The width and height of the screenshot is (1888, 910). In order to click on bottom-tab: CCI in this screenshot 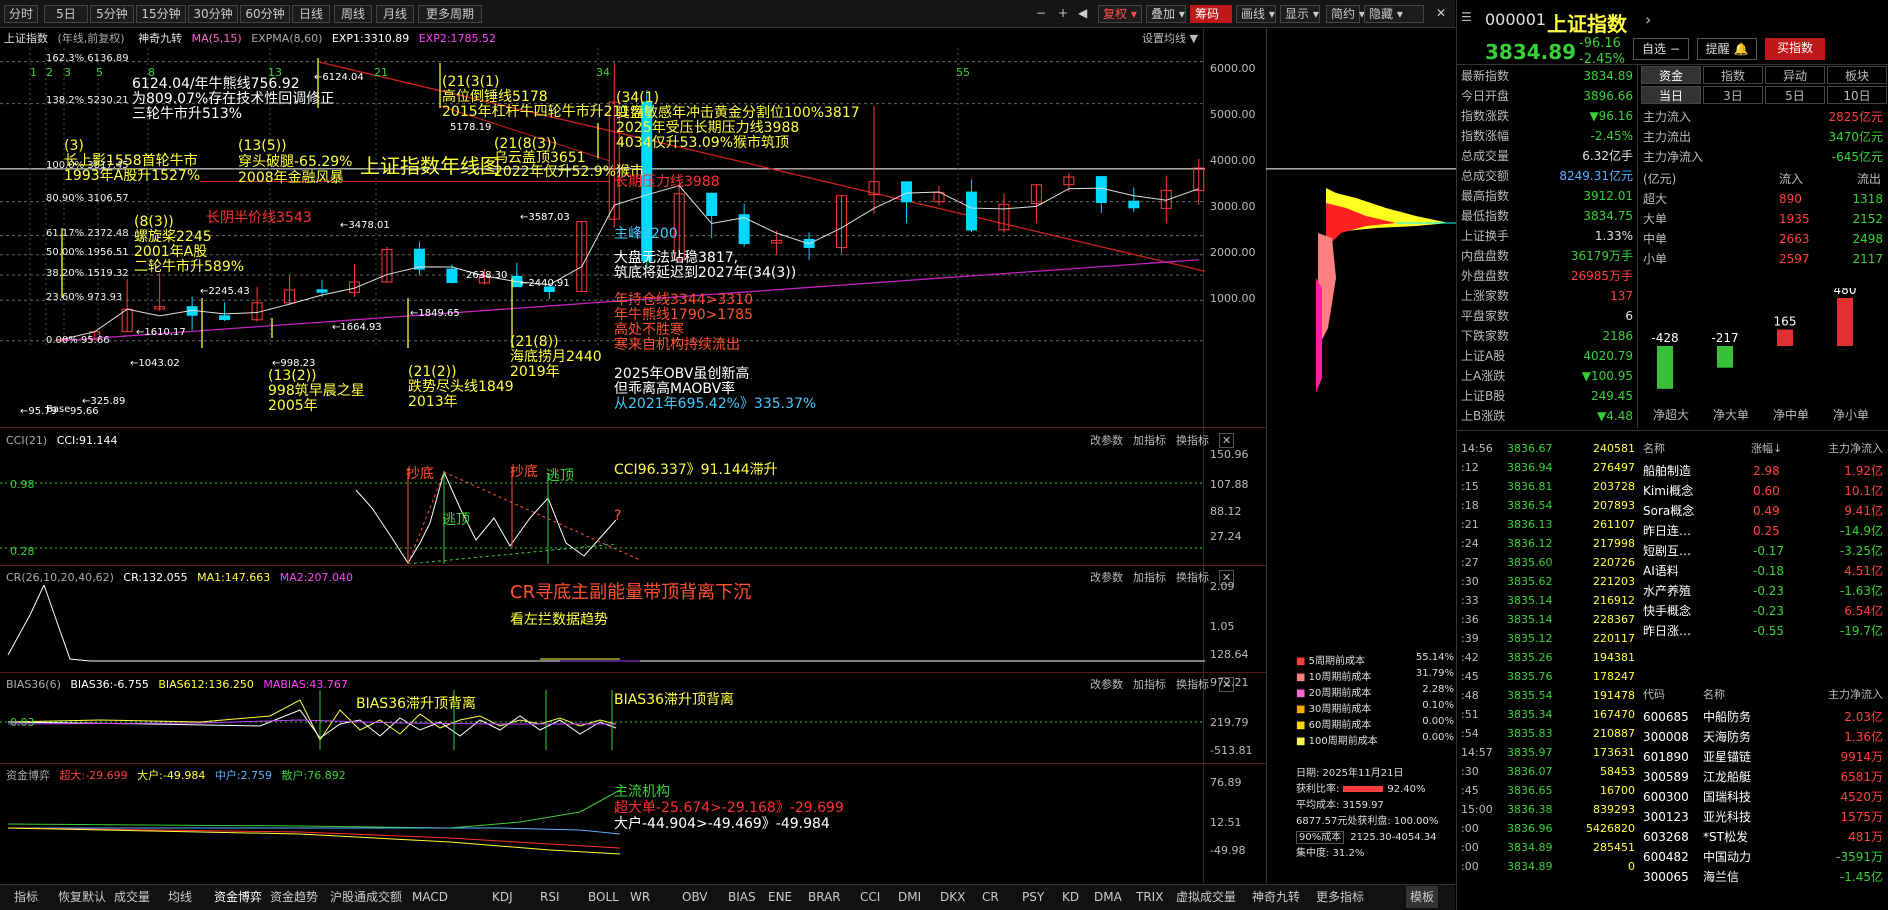, I will do `click(870, 897)`.